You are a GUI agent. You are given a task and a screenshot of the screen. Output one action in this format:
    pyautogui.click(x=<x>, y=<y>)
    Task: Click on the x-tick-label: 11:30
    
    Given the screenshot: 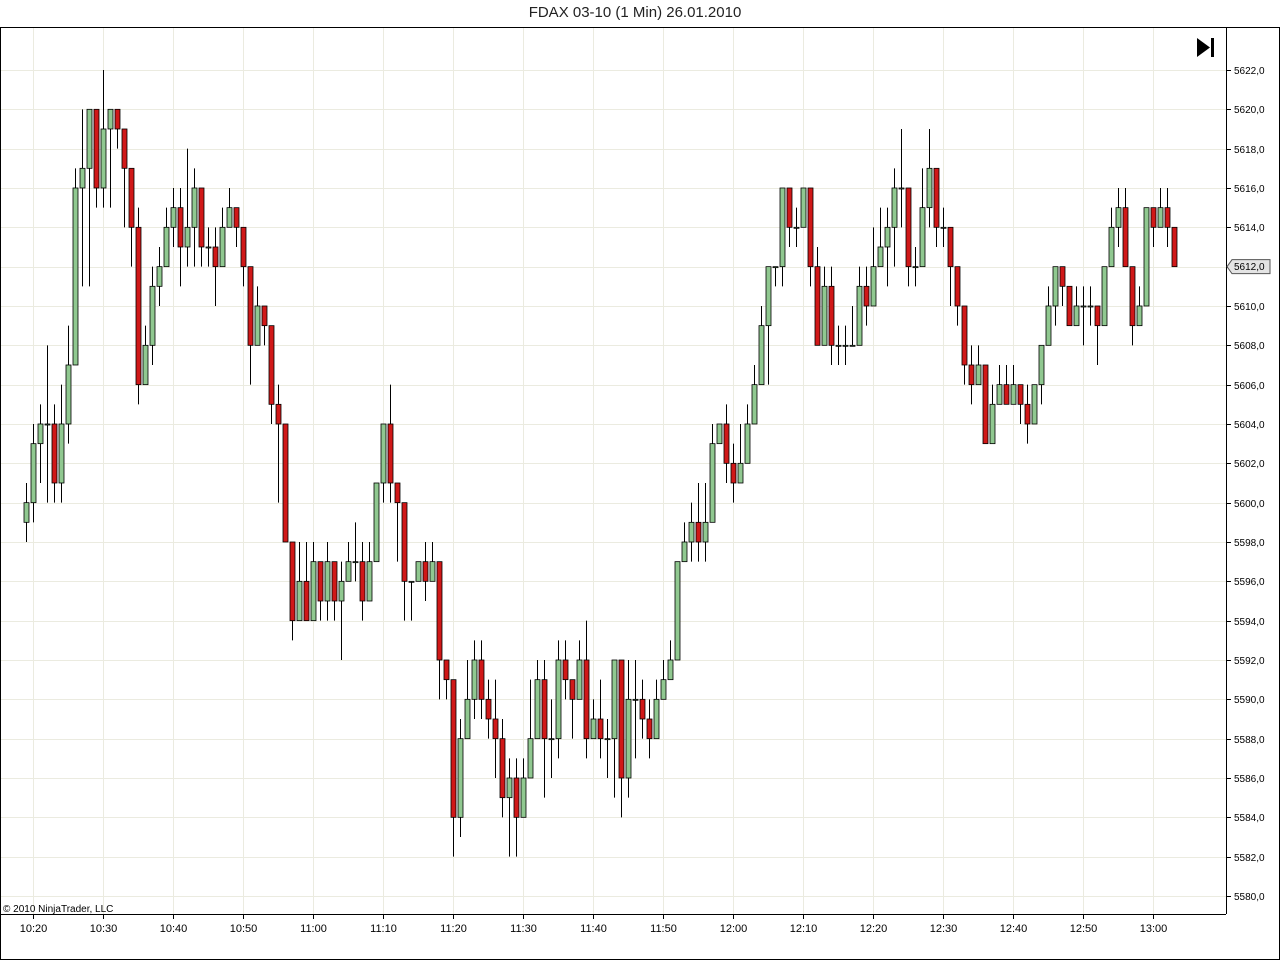 What is the action you would take?
    pyautogui.click(x=523, y=929)
    